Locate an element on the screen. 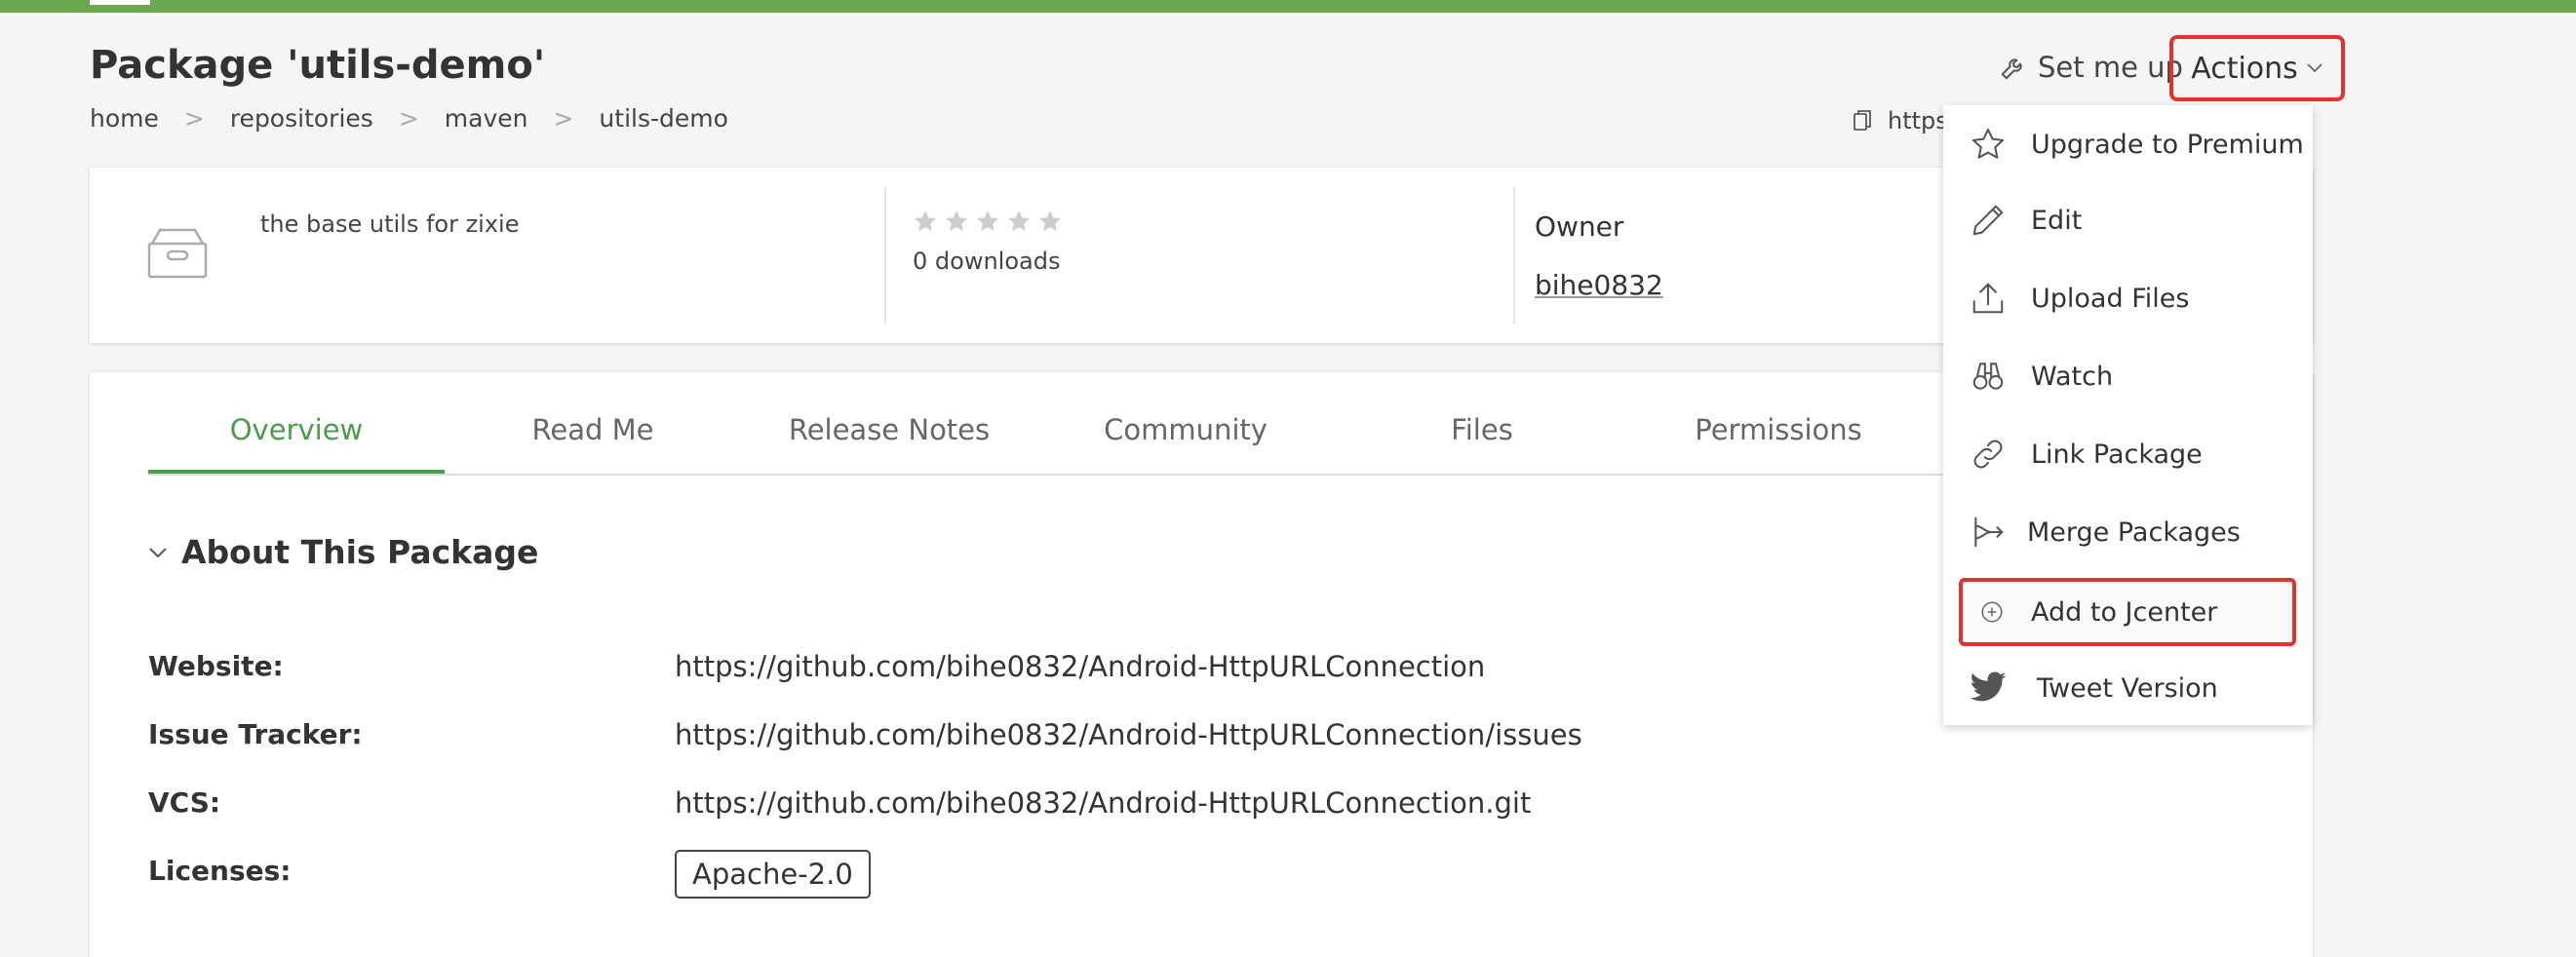  twitter-icon is located at coordinates (1988, 689).